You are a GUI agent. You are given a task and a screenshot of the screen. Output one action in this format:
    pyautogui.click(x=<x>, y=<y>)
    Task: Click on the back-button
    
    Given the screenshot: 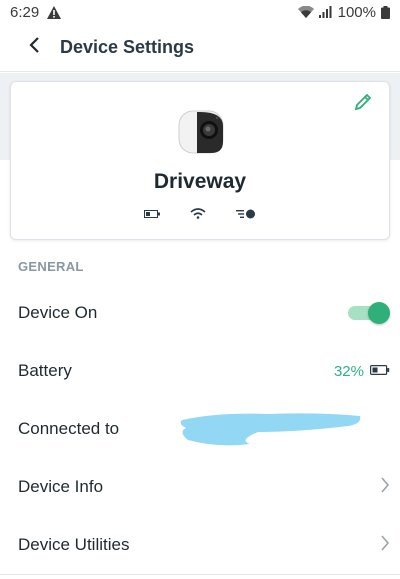 What is the action you would take?
    pyautogui.click(x=34, y=48)
    